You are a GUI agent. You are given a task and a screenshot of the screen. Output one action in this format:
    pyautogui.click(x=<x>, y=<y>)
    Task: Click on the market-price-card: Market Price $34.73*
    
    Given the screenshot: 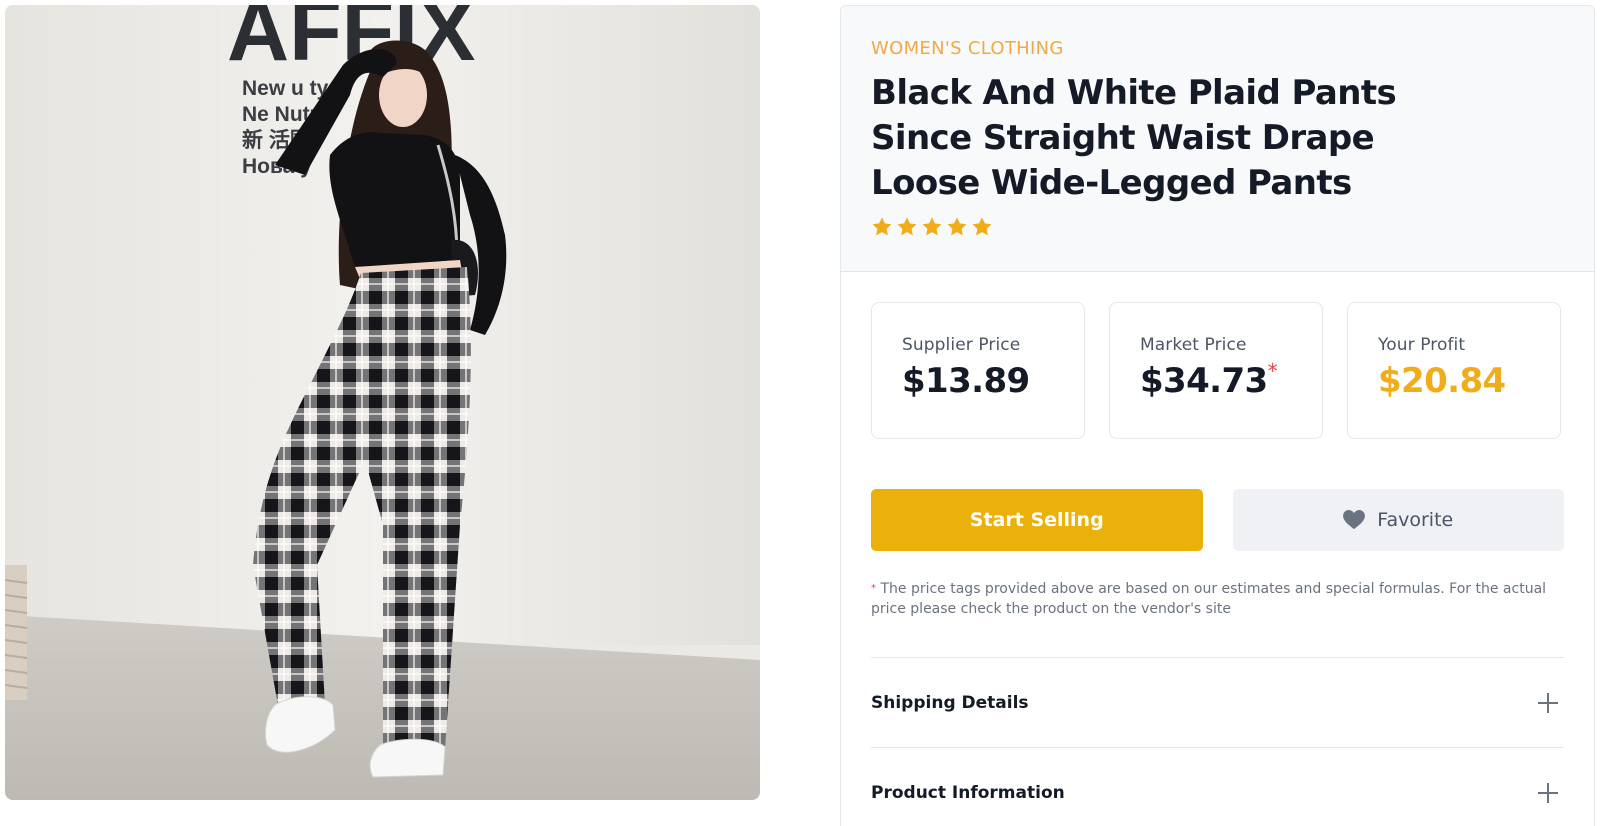 What is the action you would take?
    pyautogui.click(x=1216, y=370)
    